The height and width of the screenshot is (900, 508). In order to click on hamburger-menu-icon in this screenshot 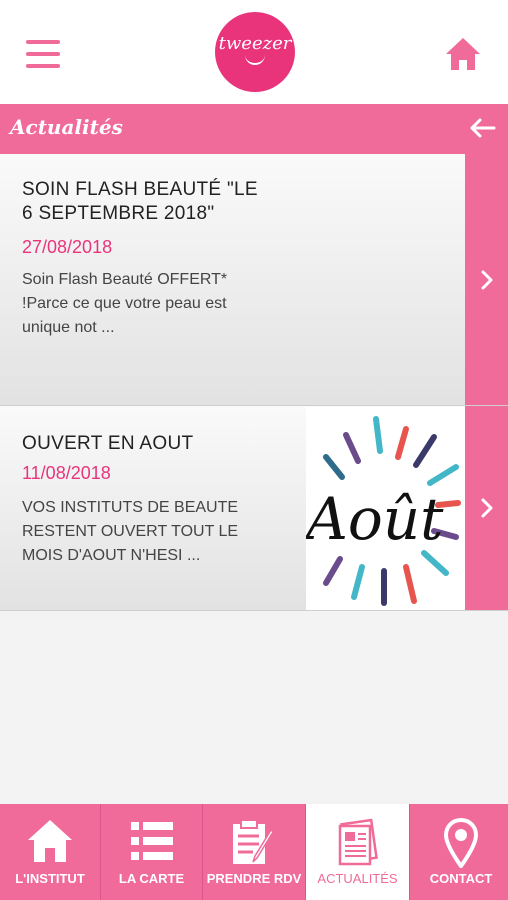, I will do `click(43, 54)`.